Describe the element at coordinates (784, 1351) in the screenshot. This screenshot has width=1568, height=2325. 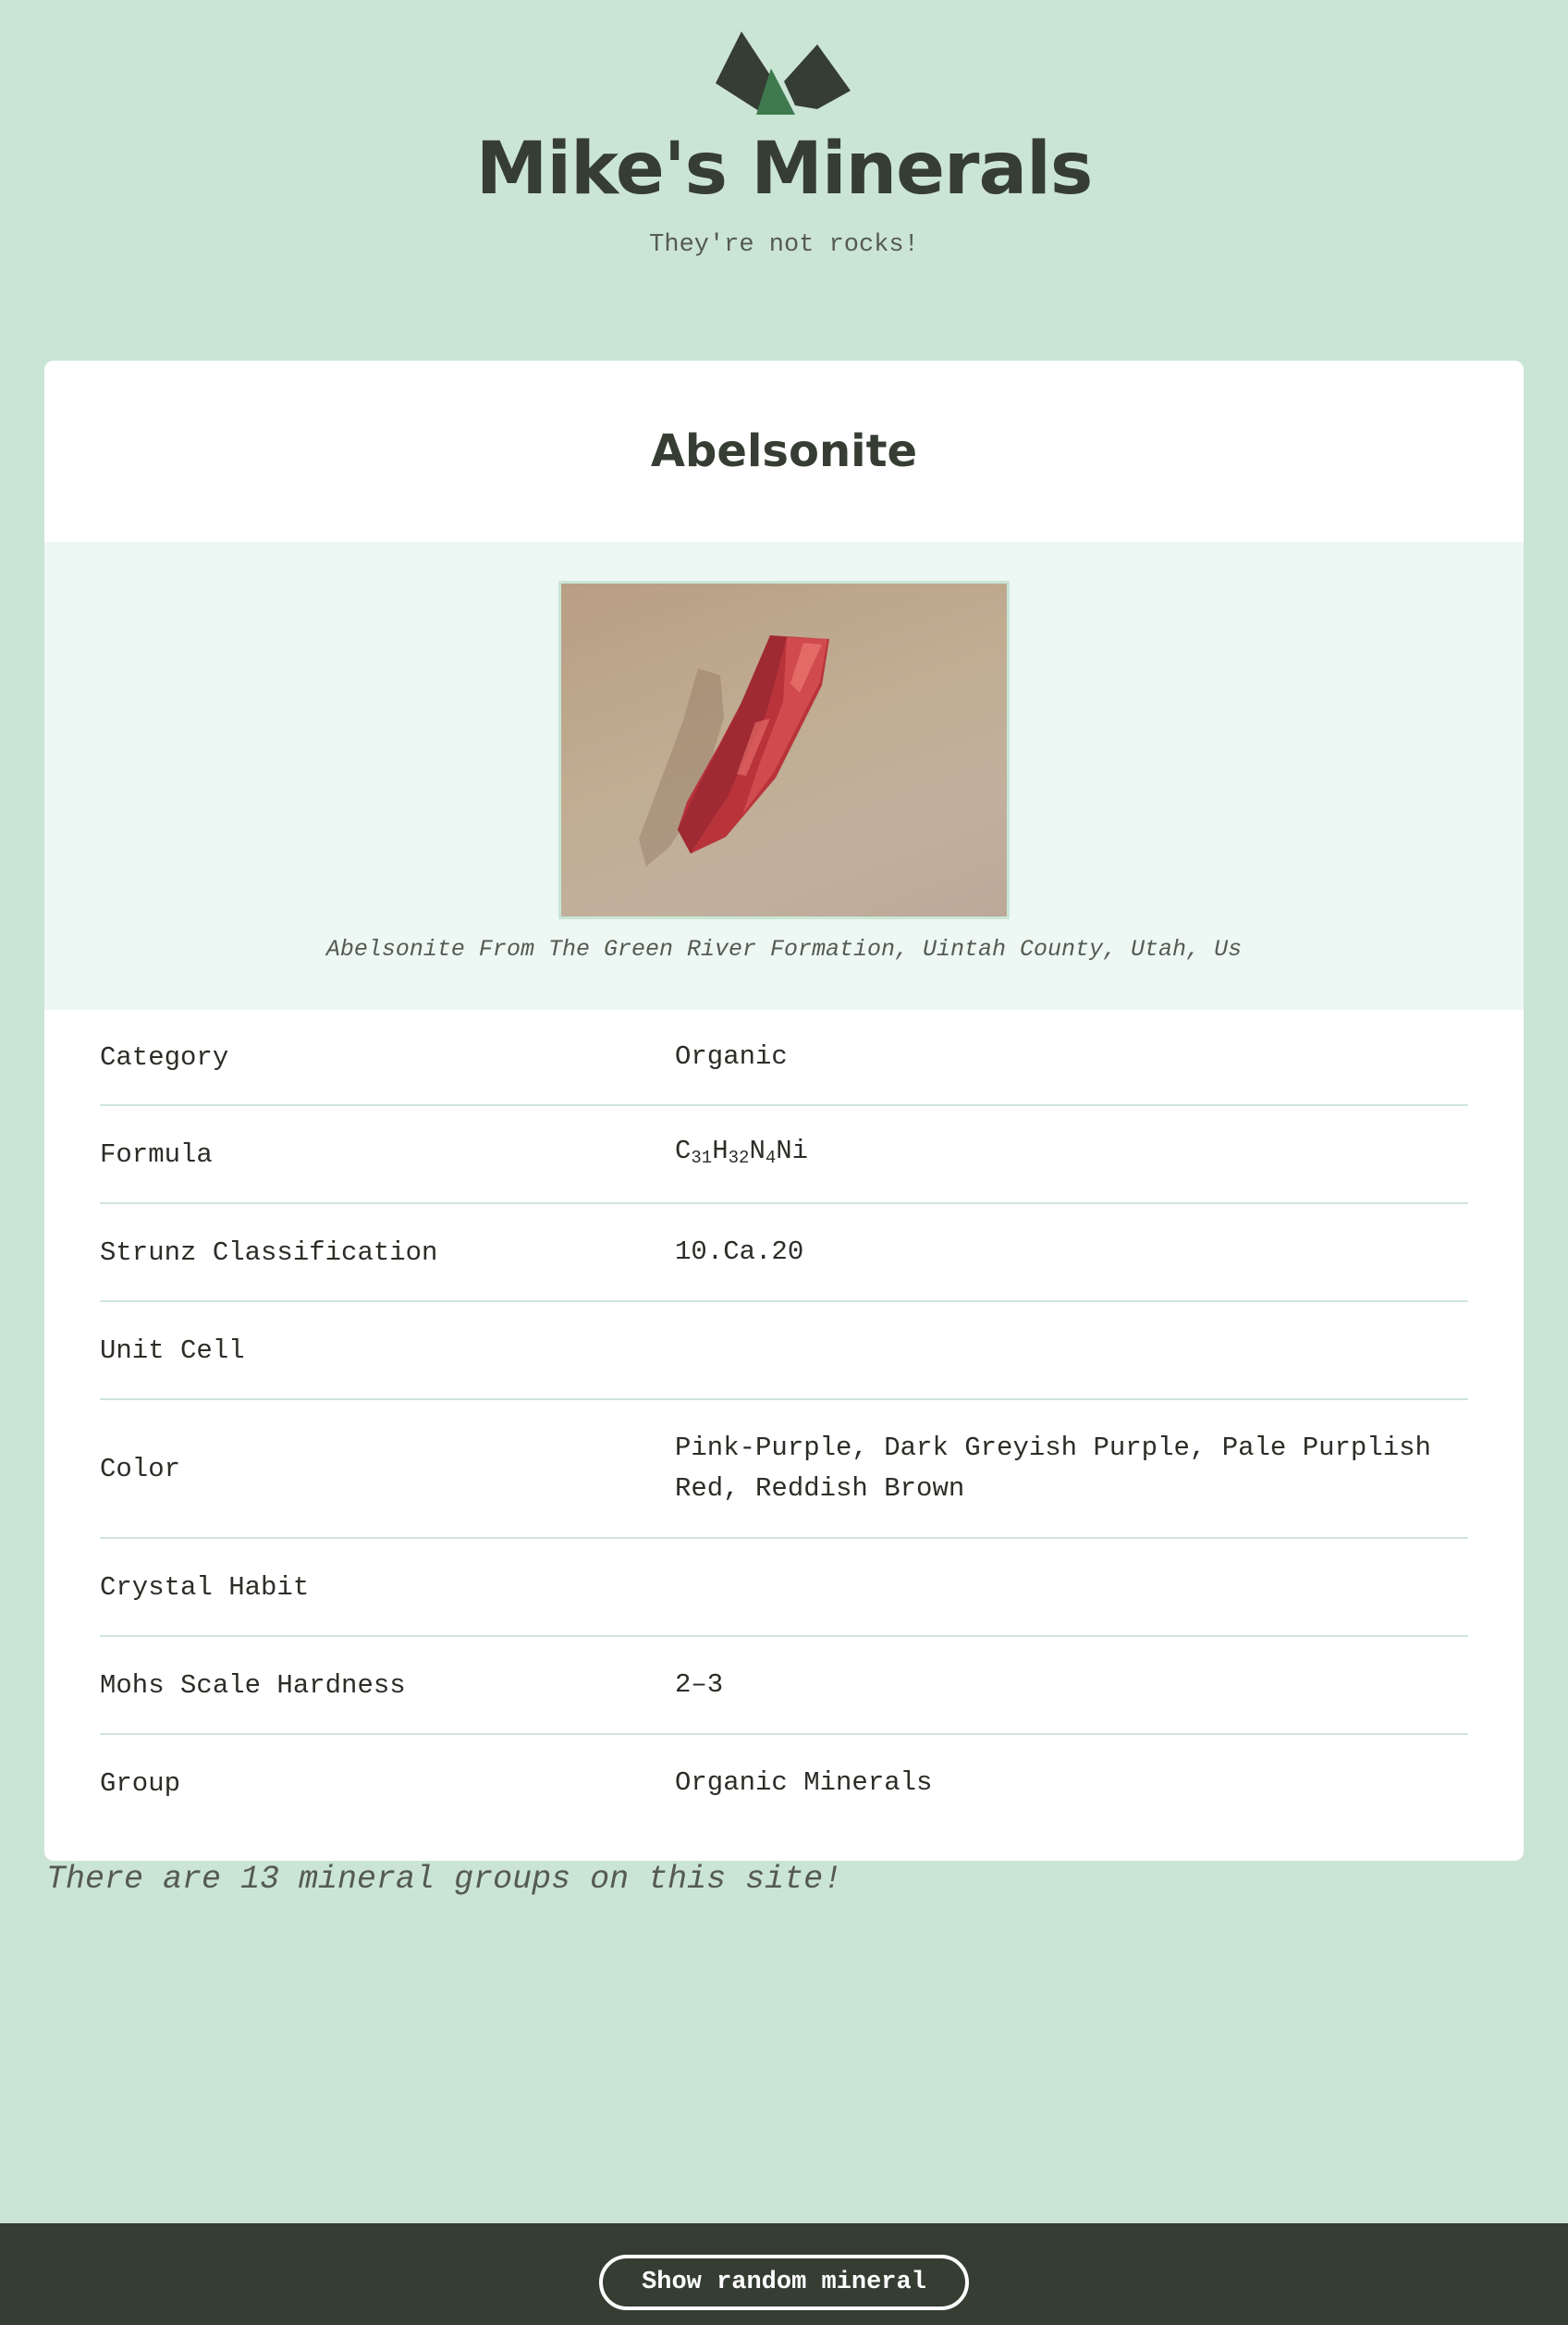
I see `property-row-unit-cell: Unit Cell` at that location.